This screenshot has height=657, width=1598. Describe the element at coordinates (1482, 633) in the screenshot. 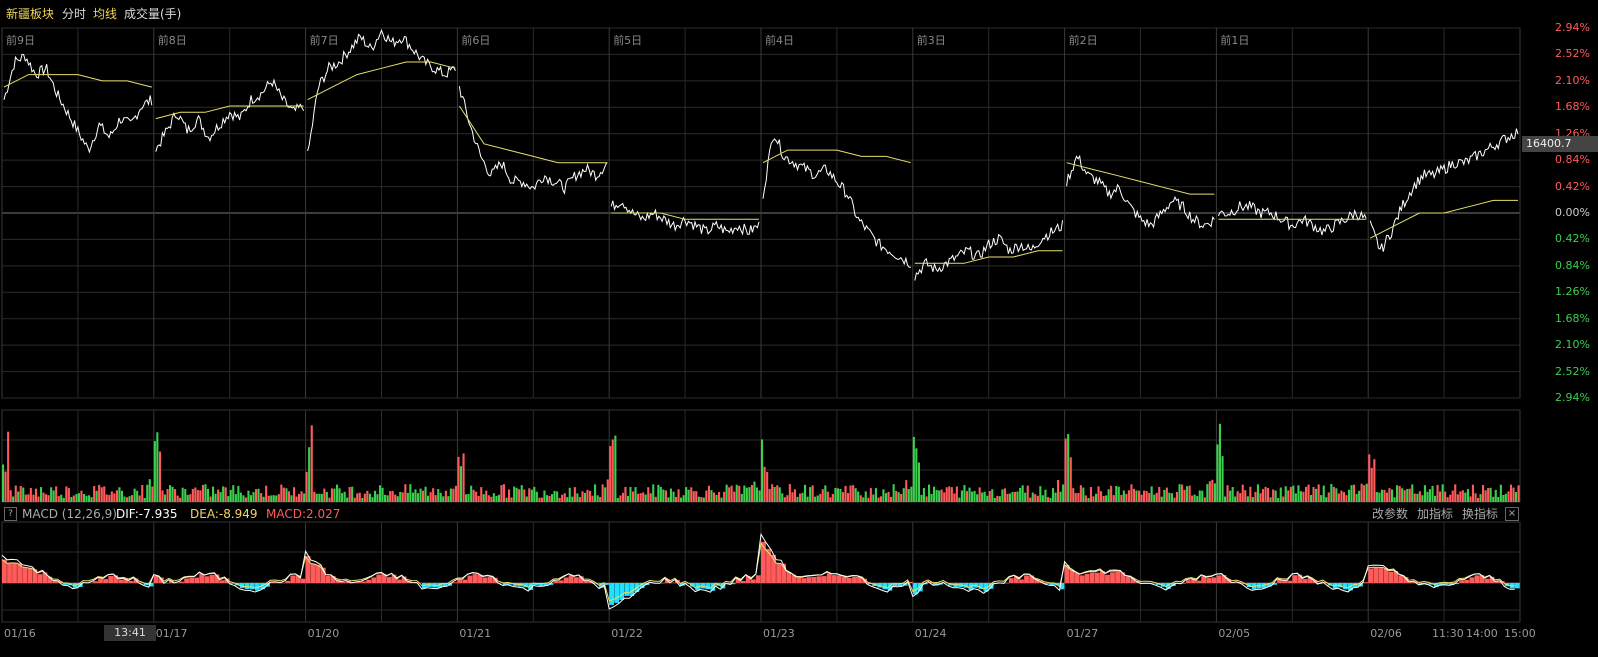

I see `date-label: 14:00` at that location.